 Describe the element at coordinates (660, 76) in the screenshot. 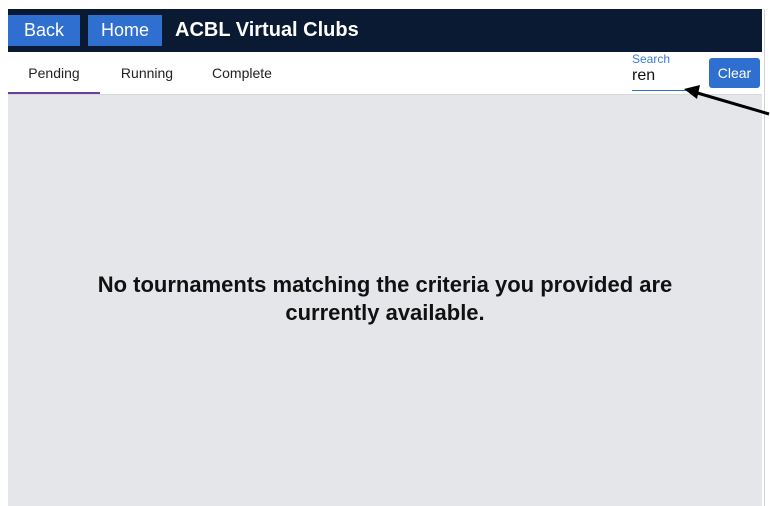

I see `search-input` at that location.